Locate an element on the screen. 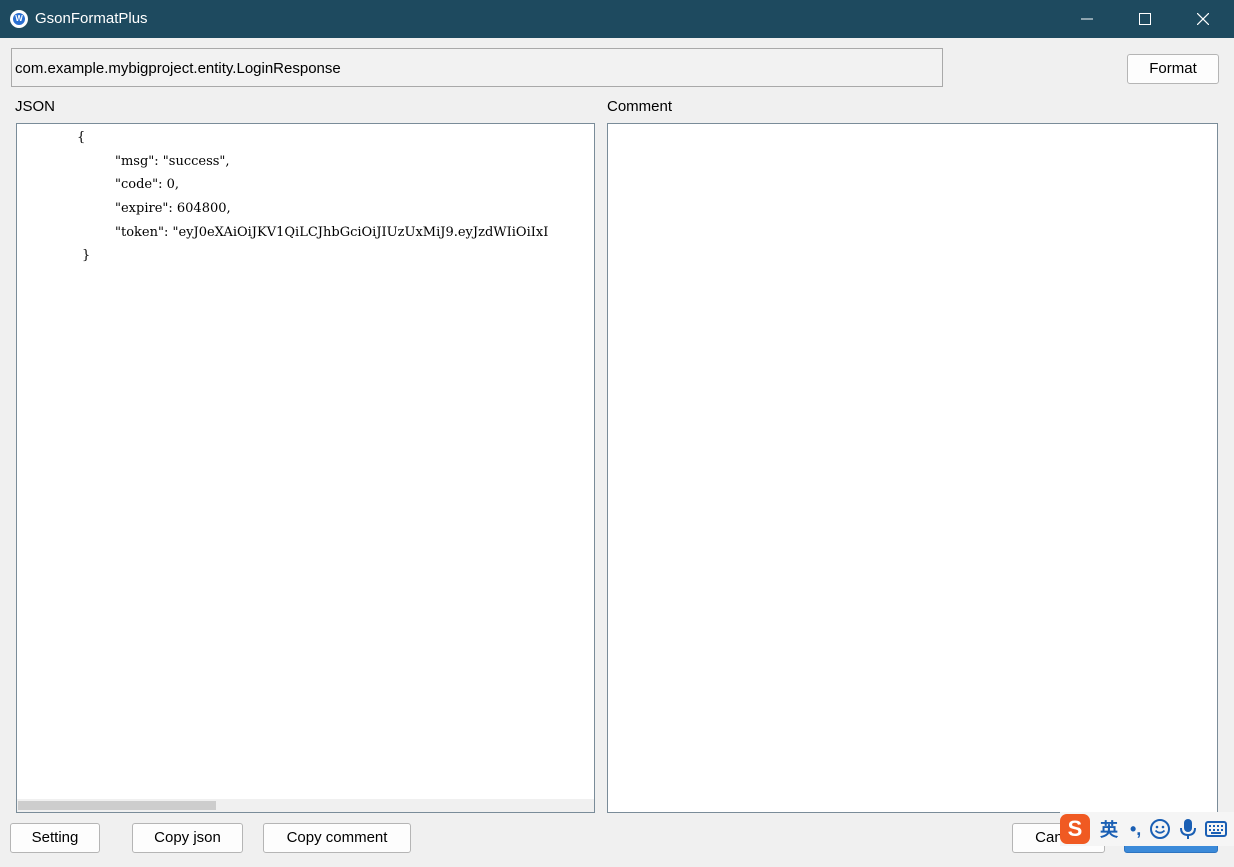  minimize-icon is located at coordinates (1087, 19).